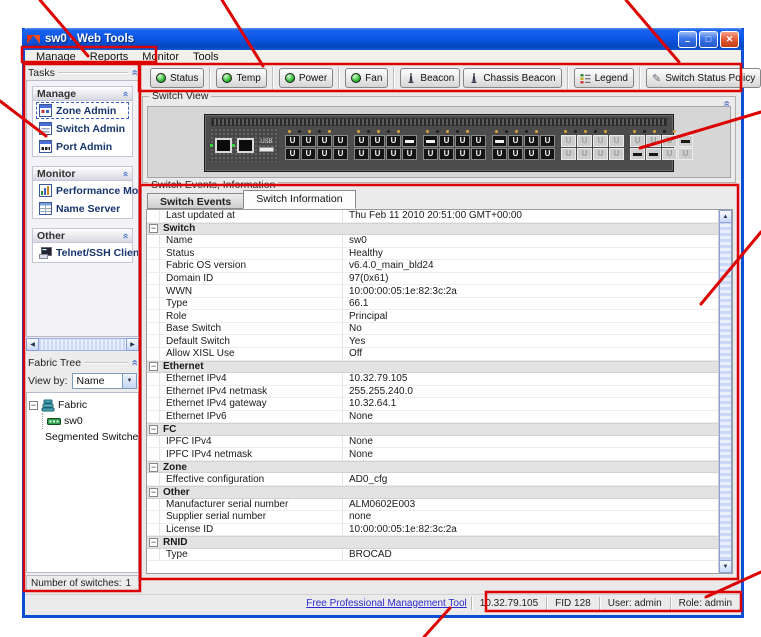  What do you see at coordinates (87, 252) in the screenshot?
I see `sidebar-item-telnet-ssh-client: Telnet/SSH Client` at bounding box center [87, 252].